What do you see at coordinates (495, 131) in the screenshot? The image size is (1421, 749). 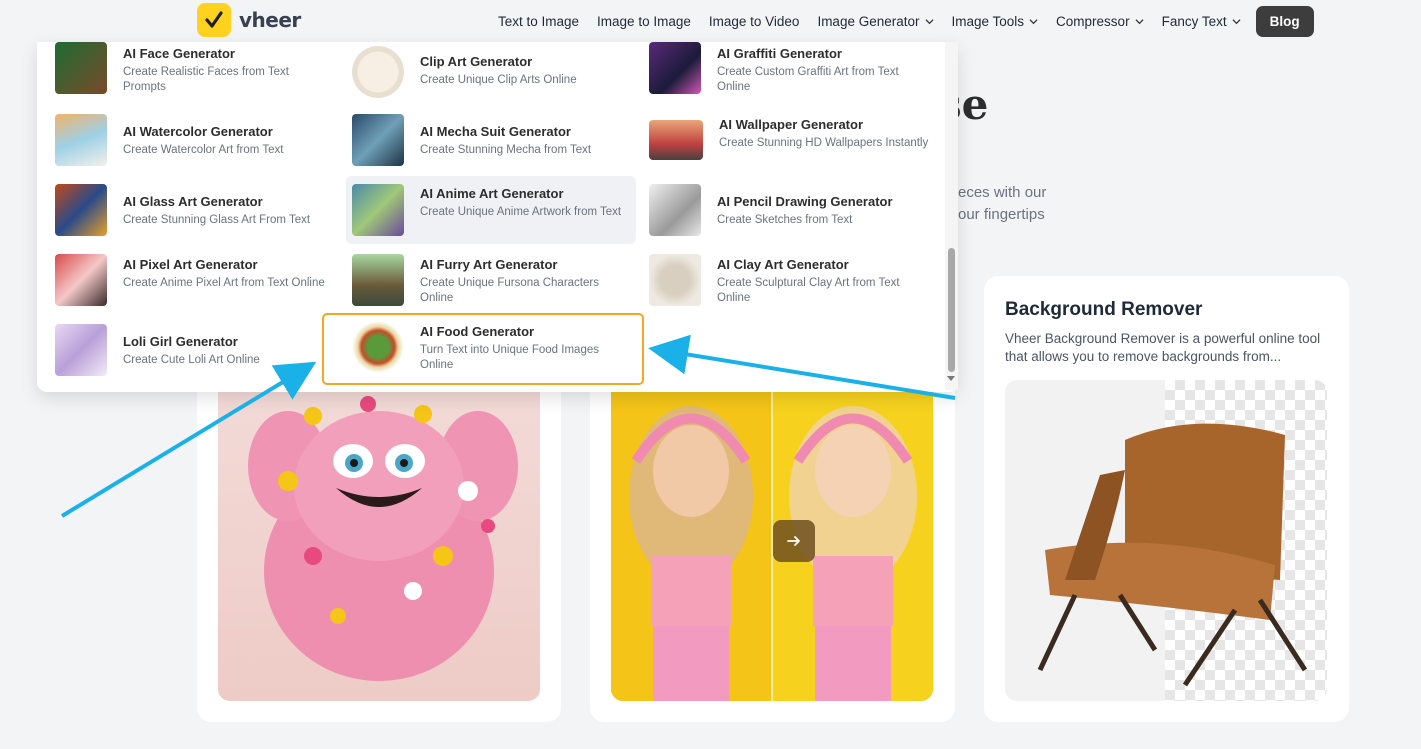 I see `item-title: AI Mecha Suit Generator` at bounding box center [495, 131].